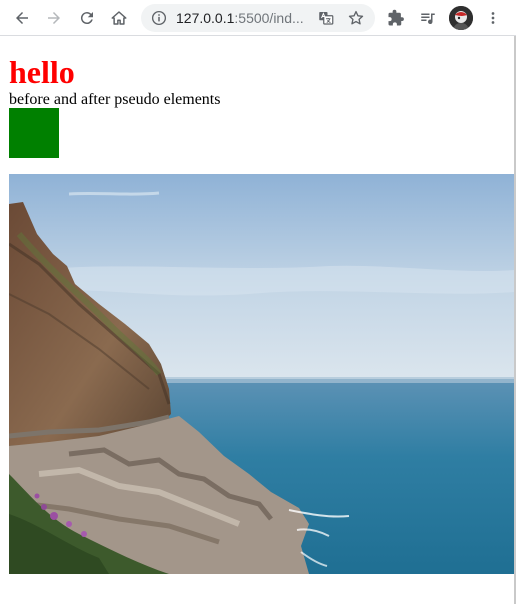  Describe the element at coordinates (119, 18) in the screenshot. I see `home-icon` at that location.